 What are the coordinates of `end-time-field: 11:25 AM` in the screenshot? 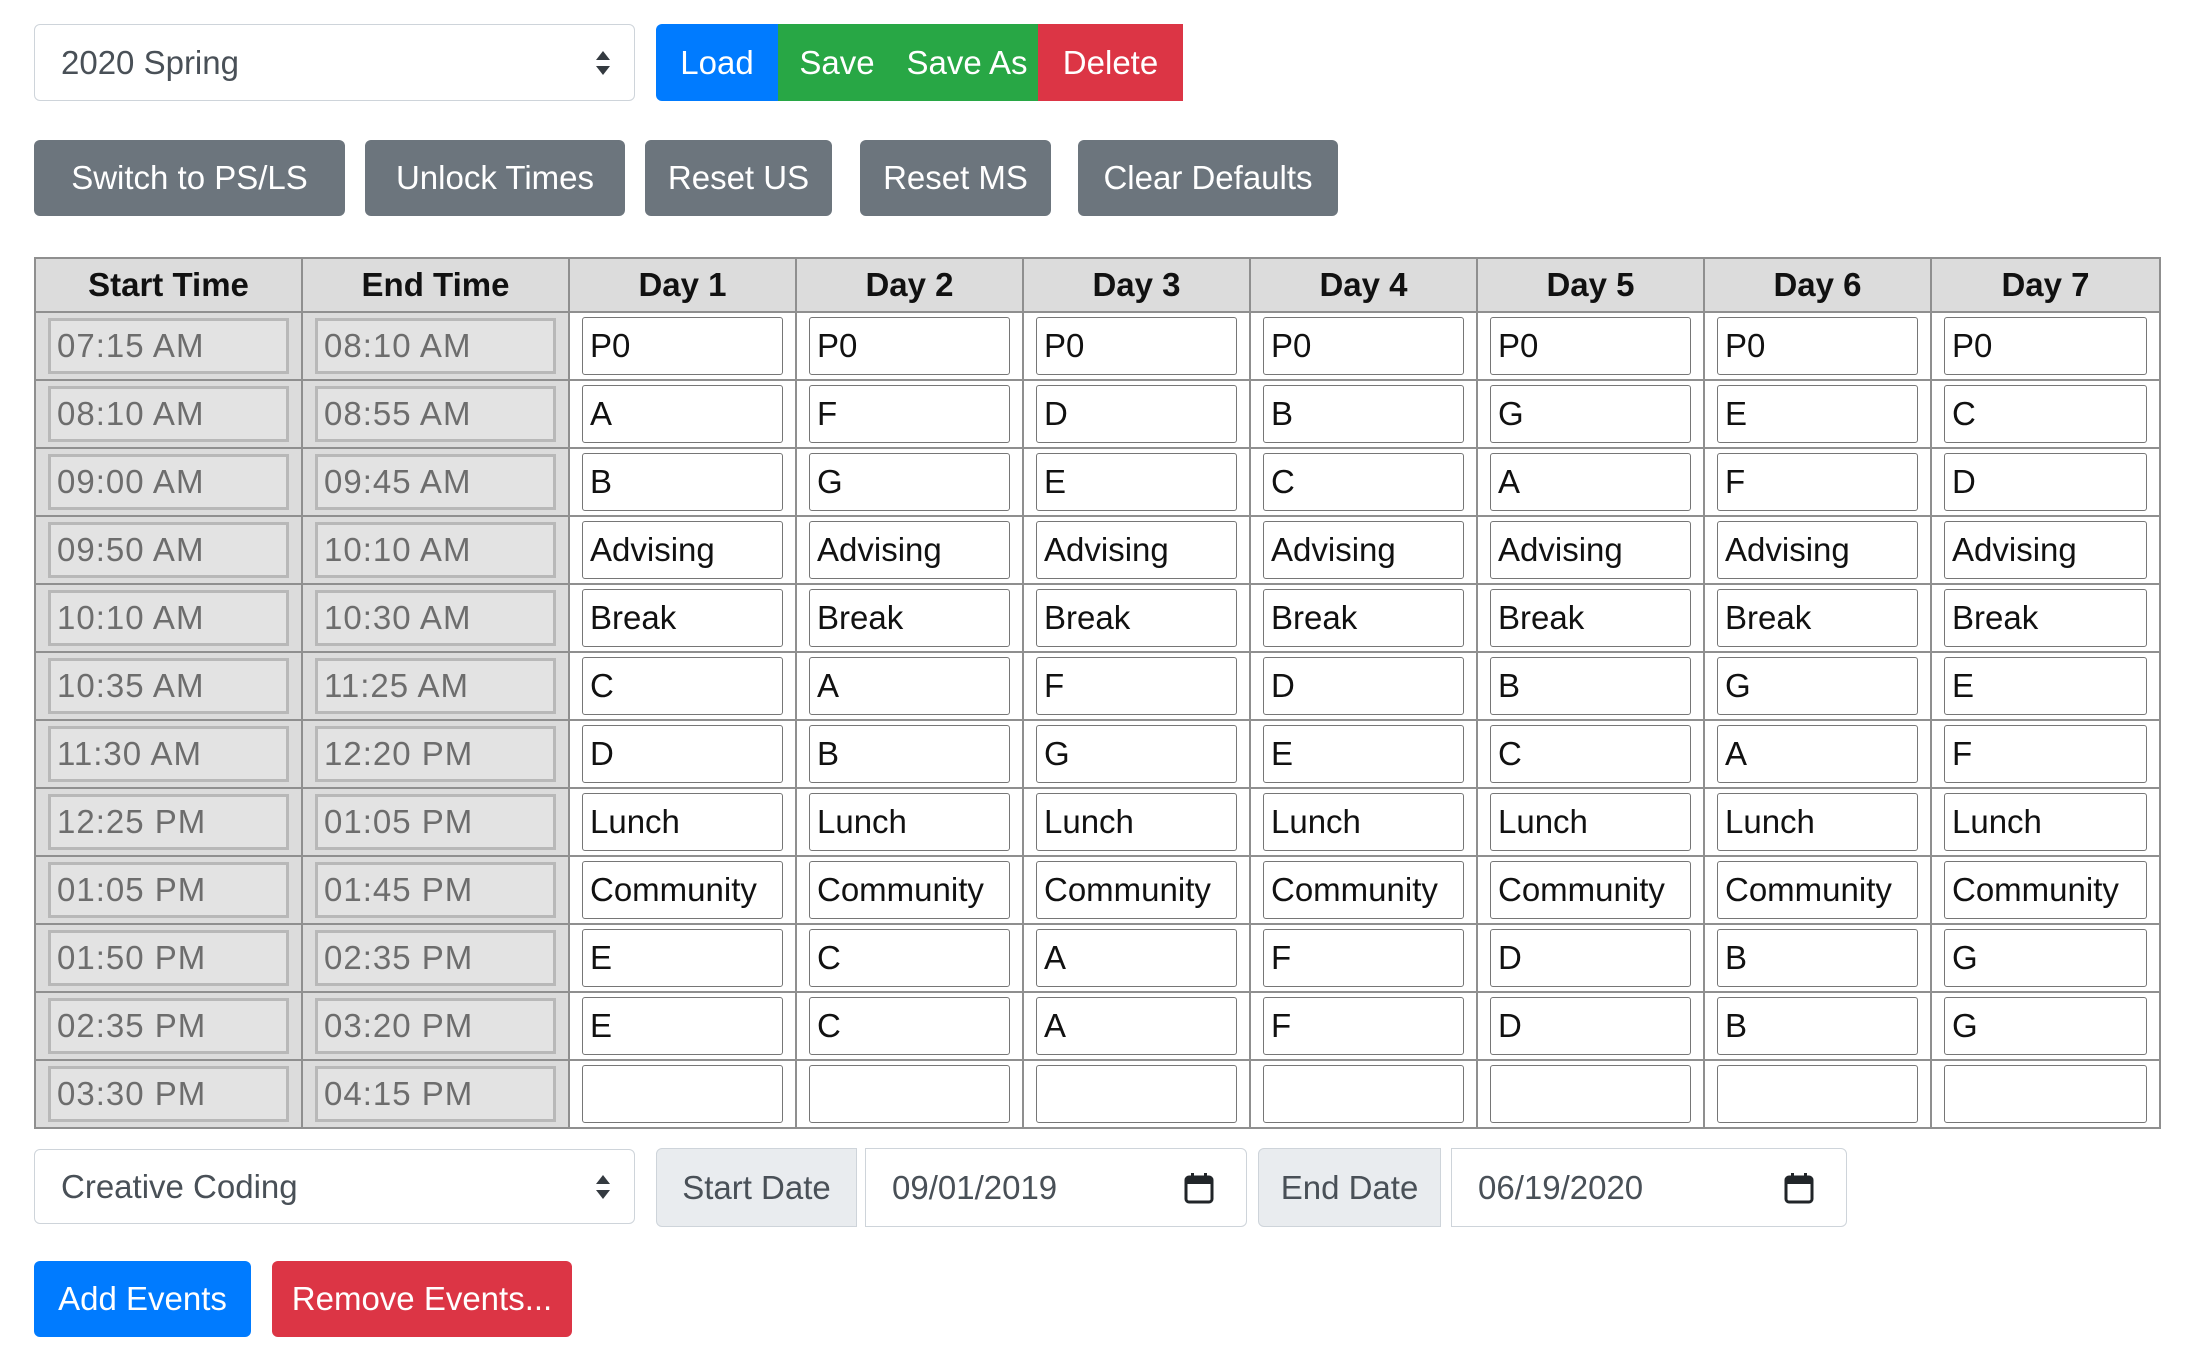 It's located at (435, 686).